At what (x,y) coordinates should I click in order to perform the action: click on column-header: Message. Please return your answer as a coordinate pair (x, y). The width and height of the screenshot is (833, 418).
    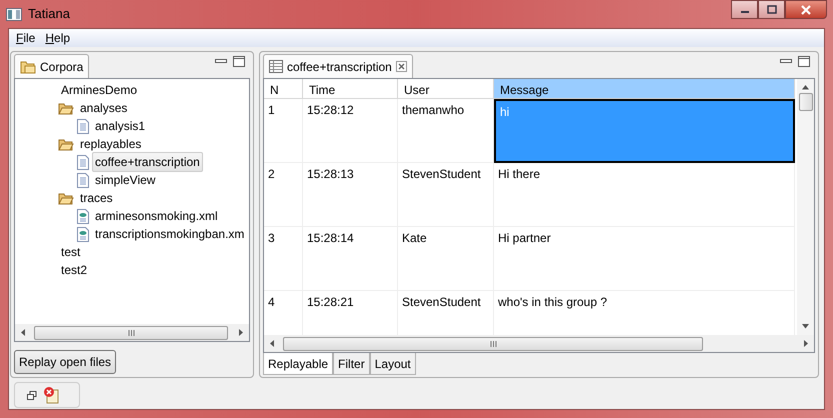
    Looking at the image, I should click on (644, 89).